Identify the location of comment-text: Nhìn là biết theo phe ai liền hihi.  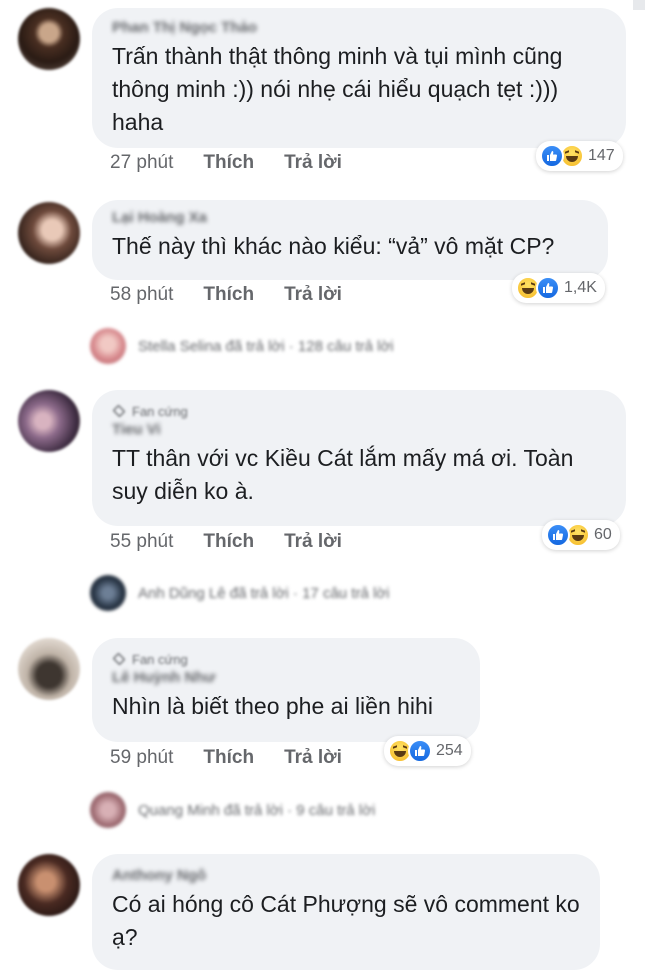
(272, 706).